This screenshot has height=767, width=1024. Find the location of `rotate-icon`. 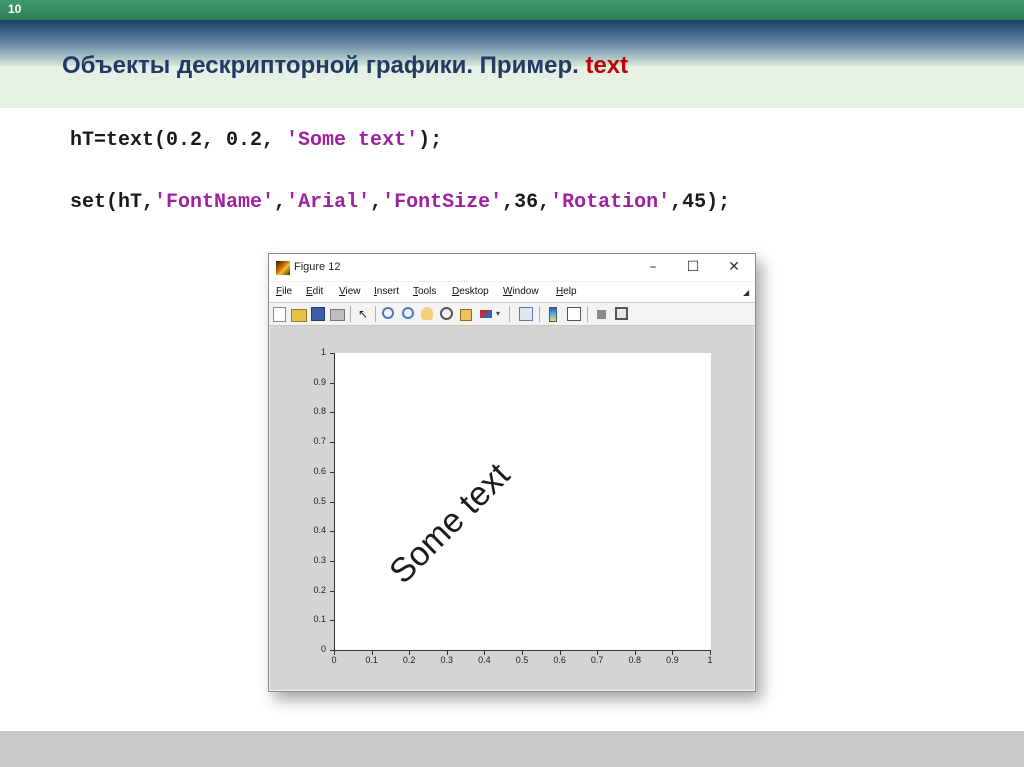

rotate-icon is located at coordinates (446, 313).